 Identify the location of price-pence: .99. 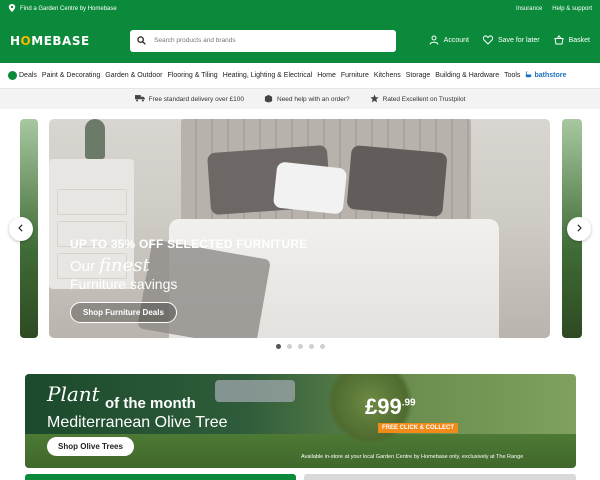
(408, 403).